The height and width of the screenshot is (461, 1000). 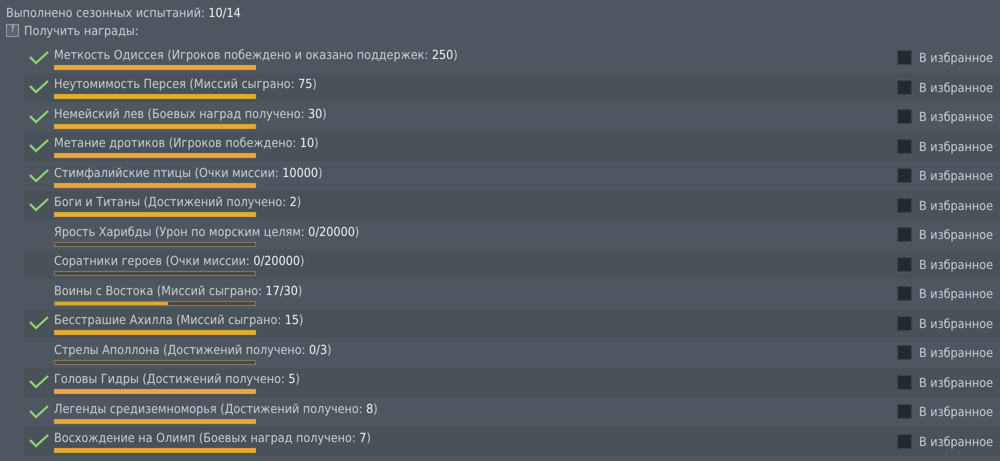 What do you see at coordinates (177, 378) in the screenshot?
I see `challenge-title: Головы Гидры (Достижений получено: 5)` at bounding box center [177, 378].